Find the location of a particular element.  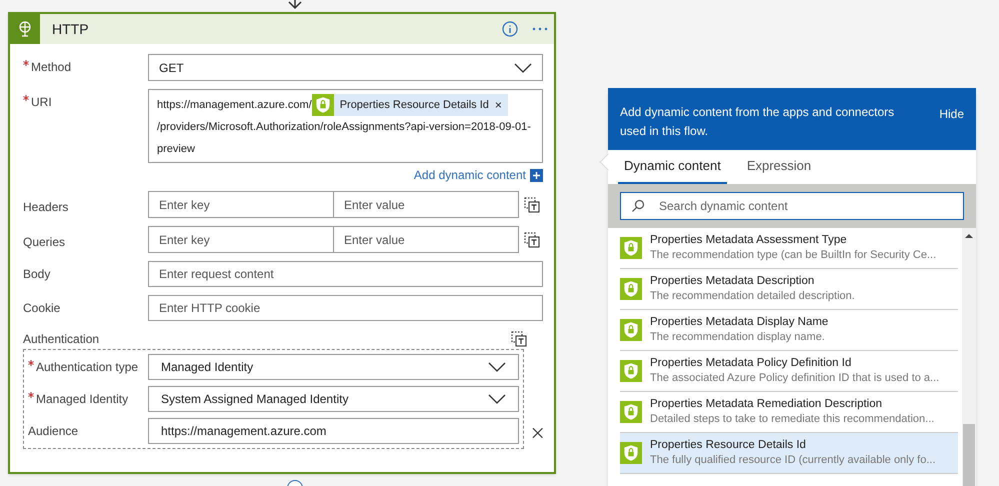

hide-link: Hide is located at coordinates (951, 114).